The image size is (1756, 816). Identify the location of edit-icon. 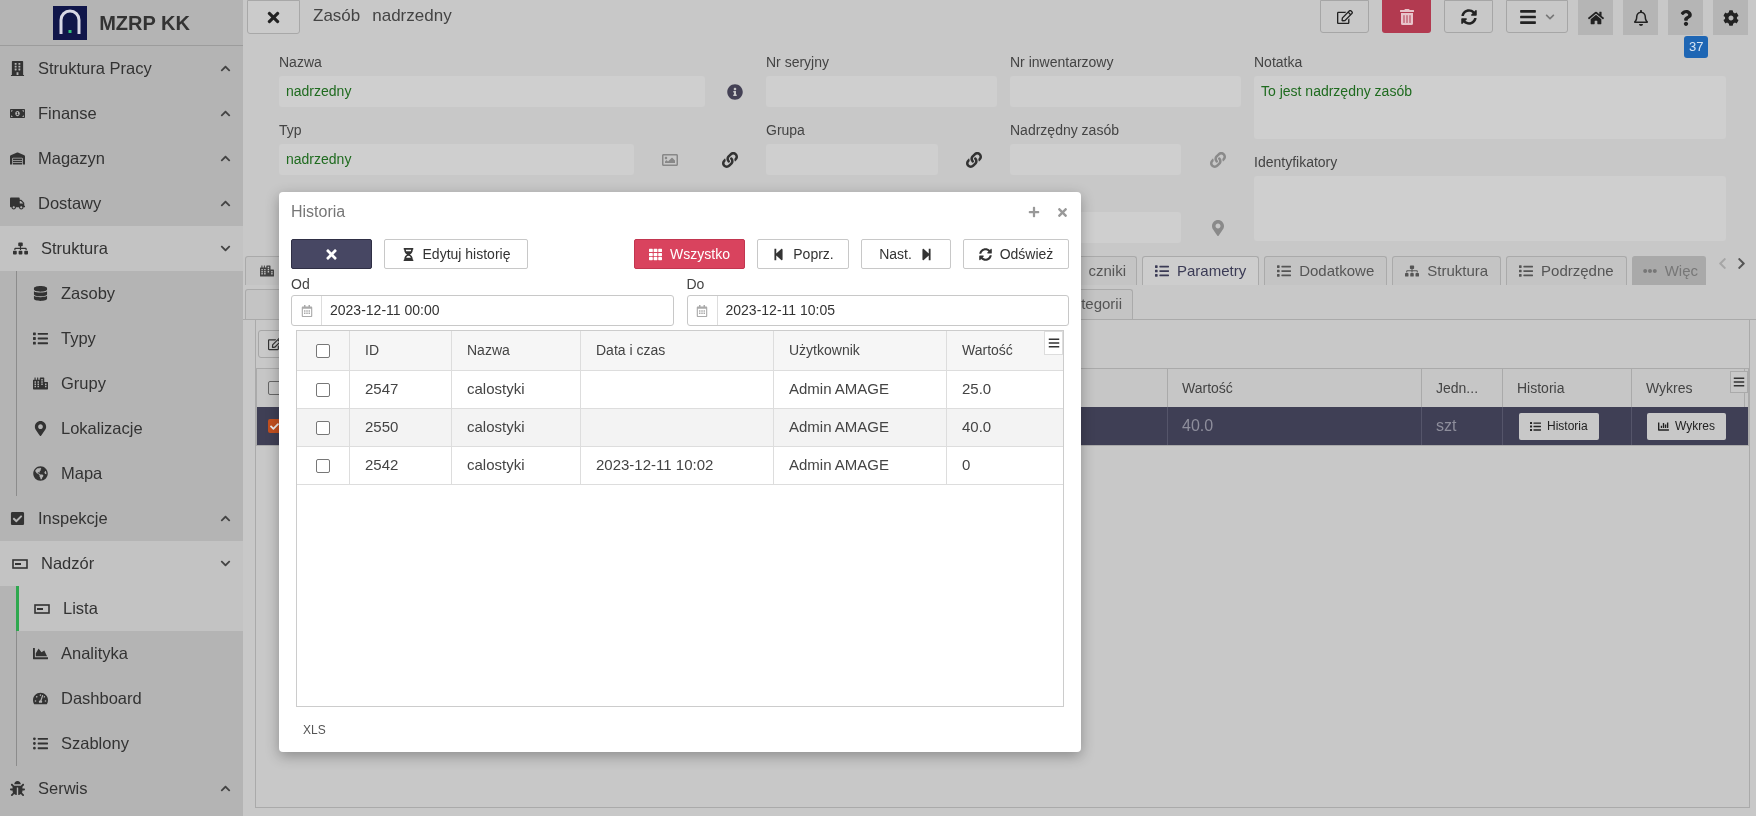
(1344, 16).